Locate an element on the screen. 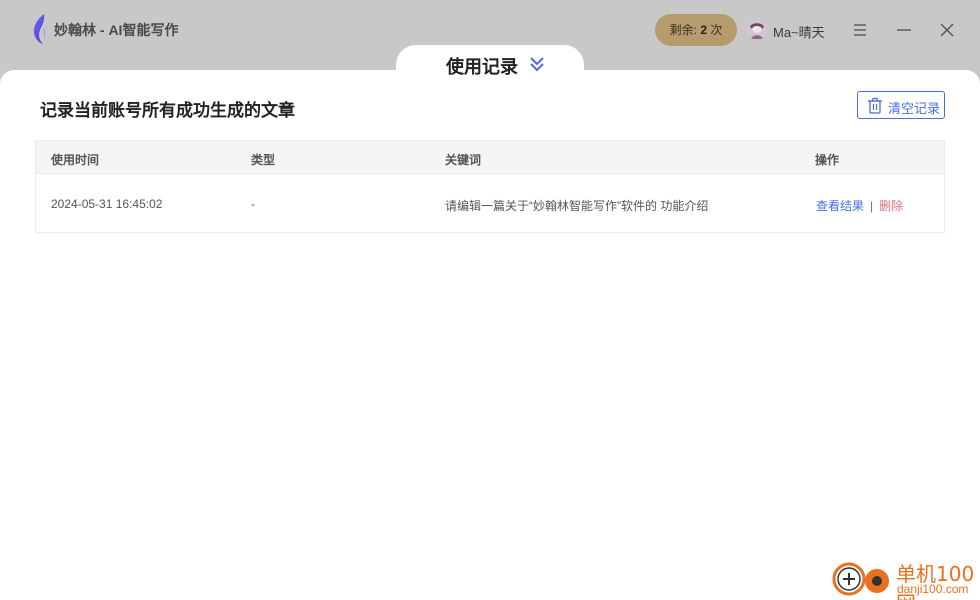  avatar is located at coordinates (757, 30).